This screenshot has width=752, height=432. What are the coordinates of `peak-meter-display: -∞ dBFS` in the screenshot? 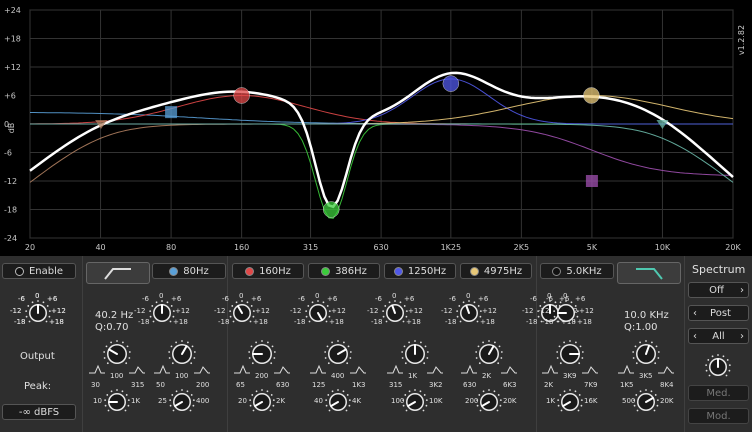 It's located at (39, 412).